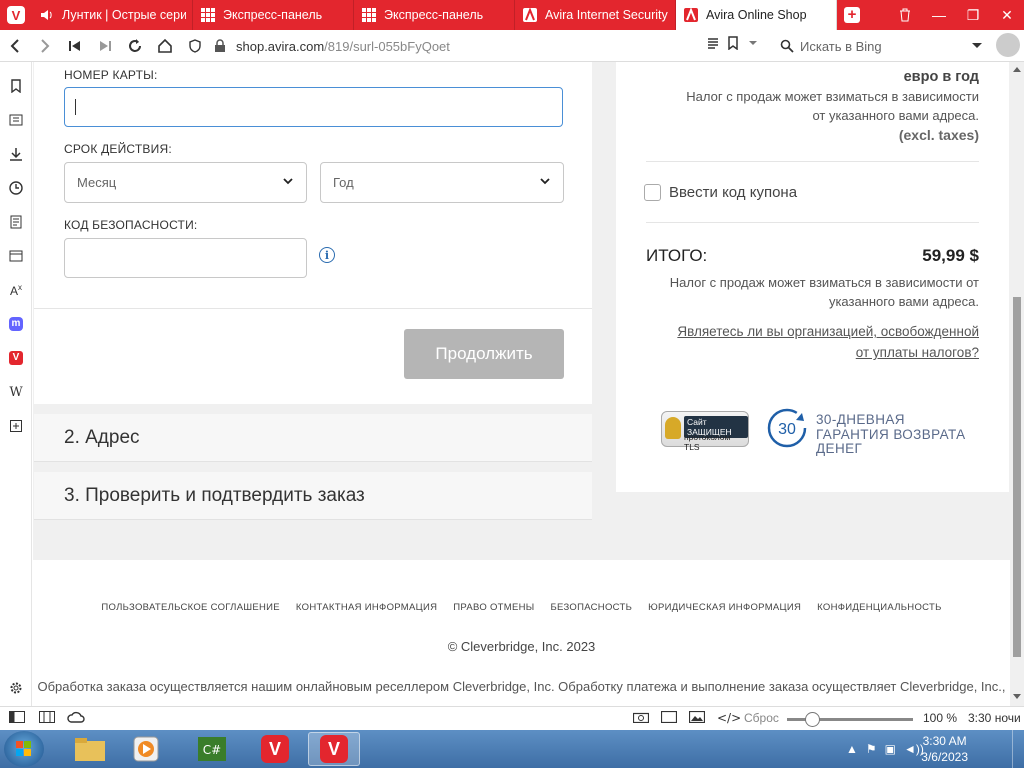 The width and height of the screenshot is (1024, 768). I want to click on coupon-label: Ввести код купона, so click(733, 192).